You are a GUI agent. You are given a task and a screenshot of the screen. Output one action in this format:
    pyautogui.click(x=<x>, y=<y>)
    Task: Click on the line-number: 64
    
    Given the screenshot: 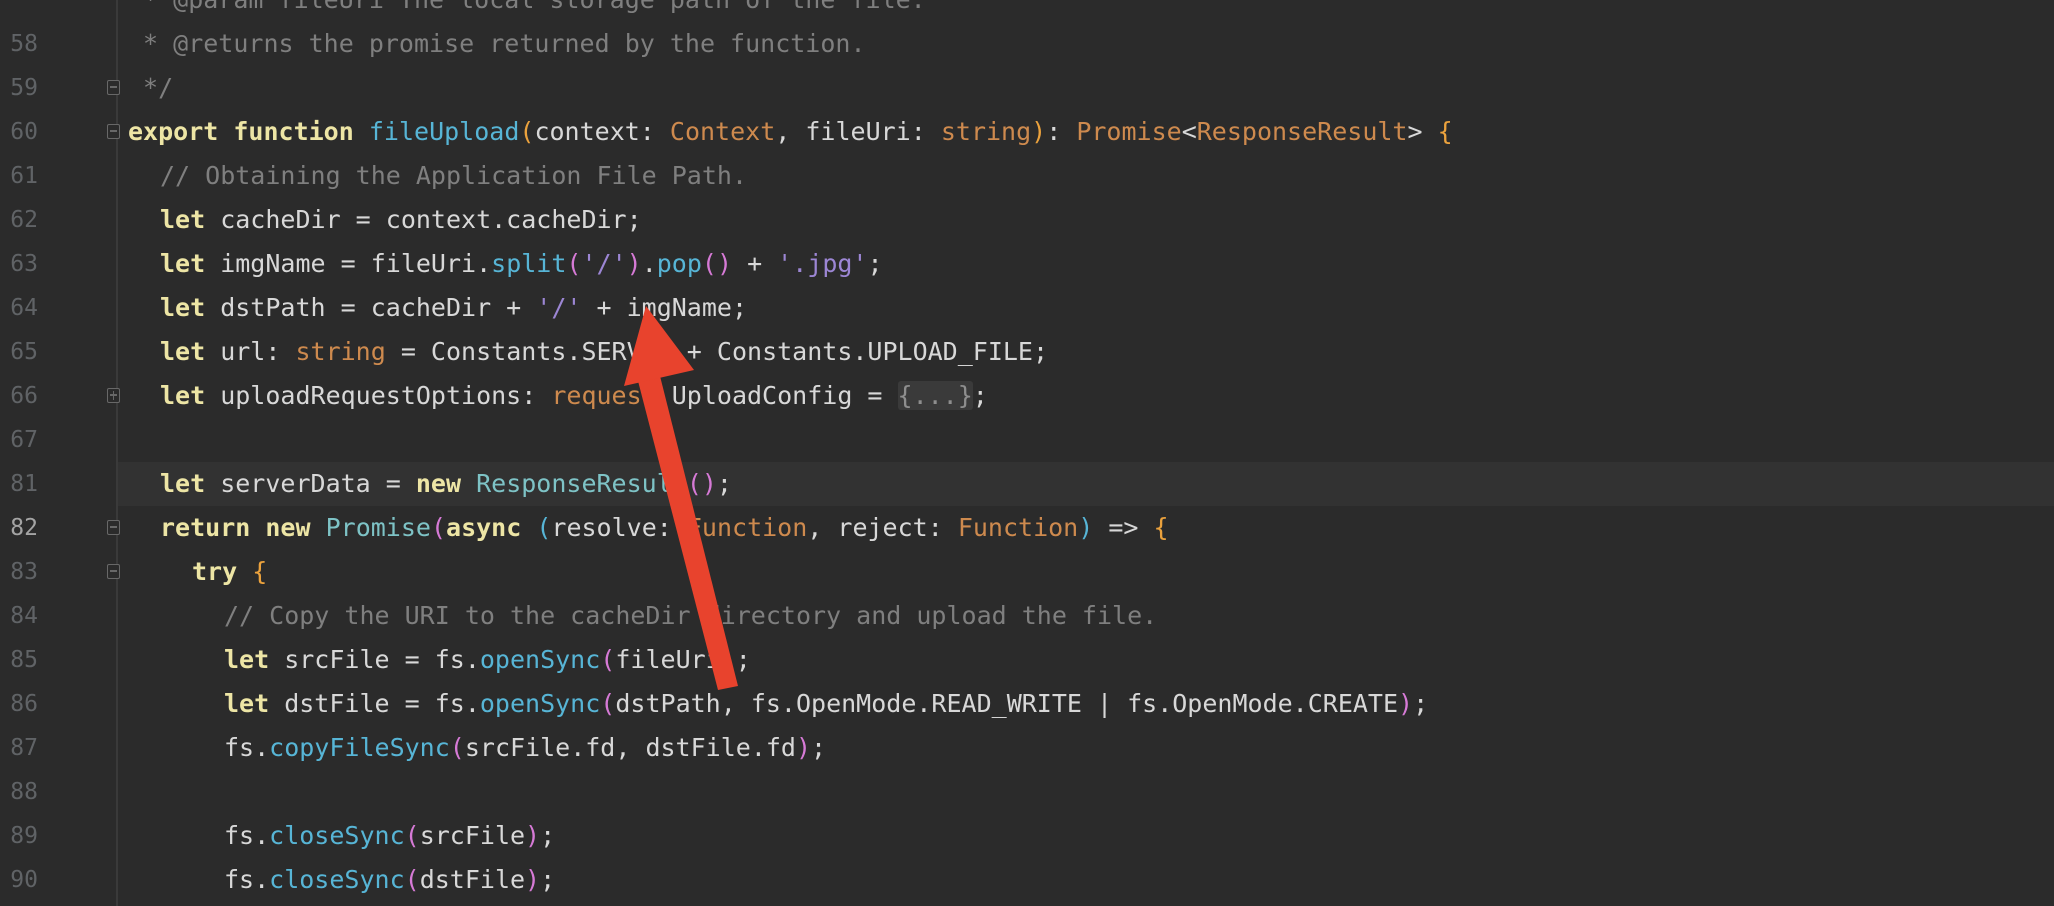 What is the action you would take?
    pyautogui.click(x=24, y=308)
    